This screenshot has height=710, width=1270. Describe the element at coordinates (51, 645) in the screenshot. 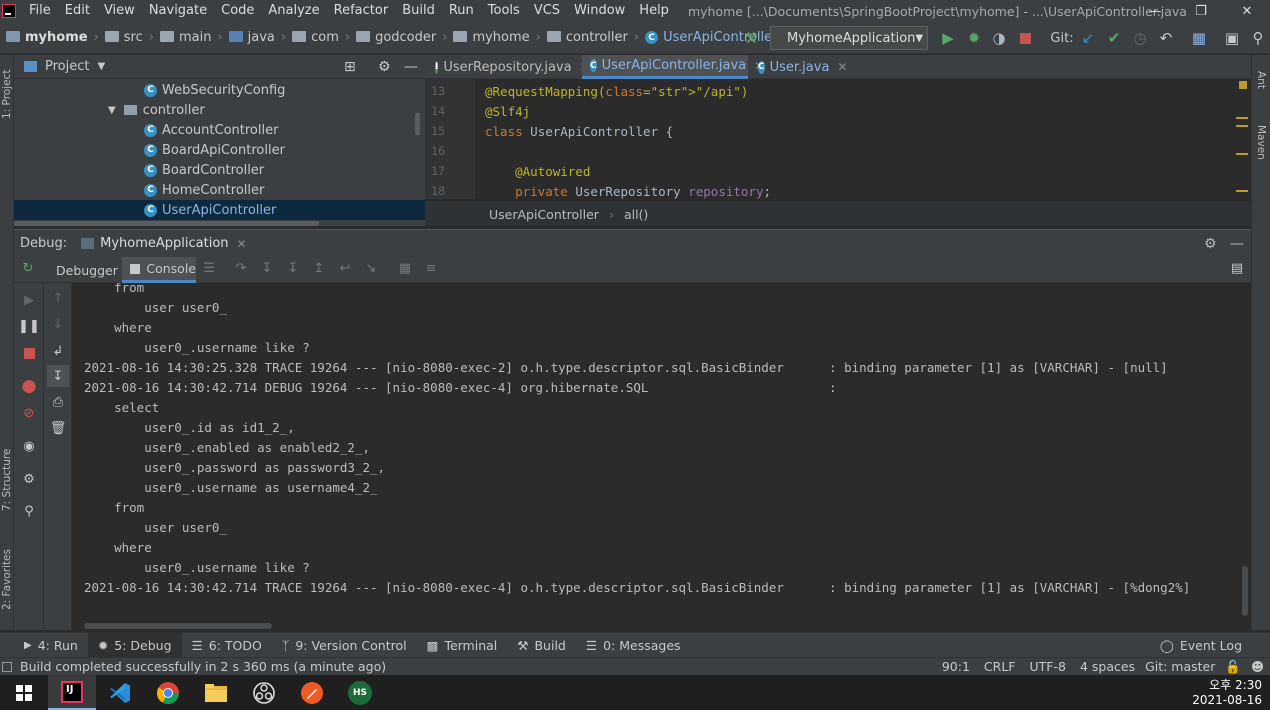

I see `tab-run: ▶ 4: Run` at that location.